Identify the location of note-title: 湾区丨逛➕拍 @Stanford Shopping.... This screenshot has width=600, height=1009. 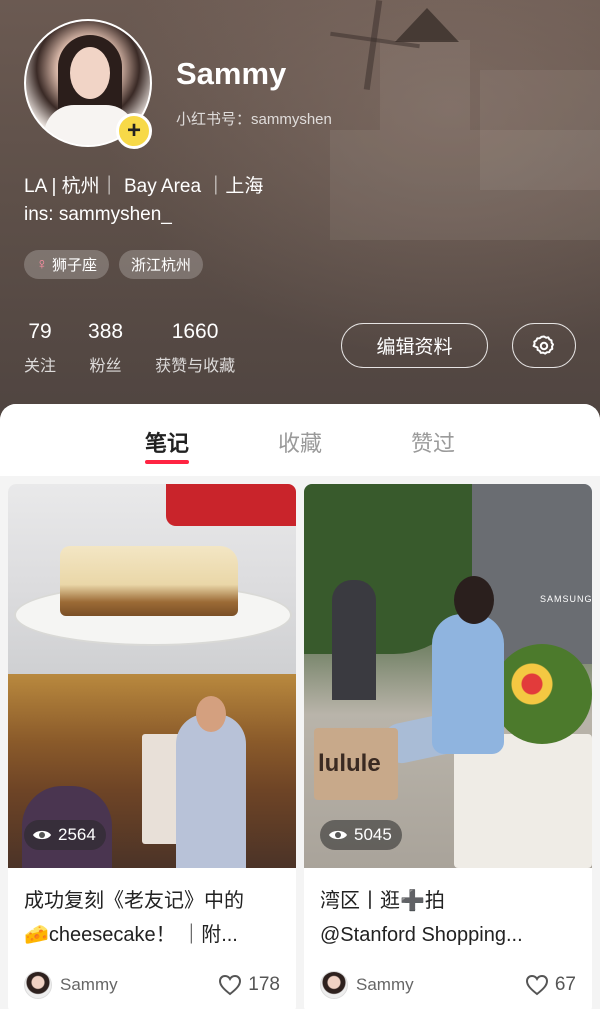
(421, 918).